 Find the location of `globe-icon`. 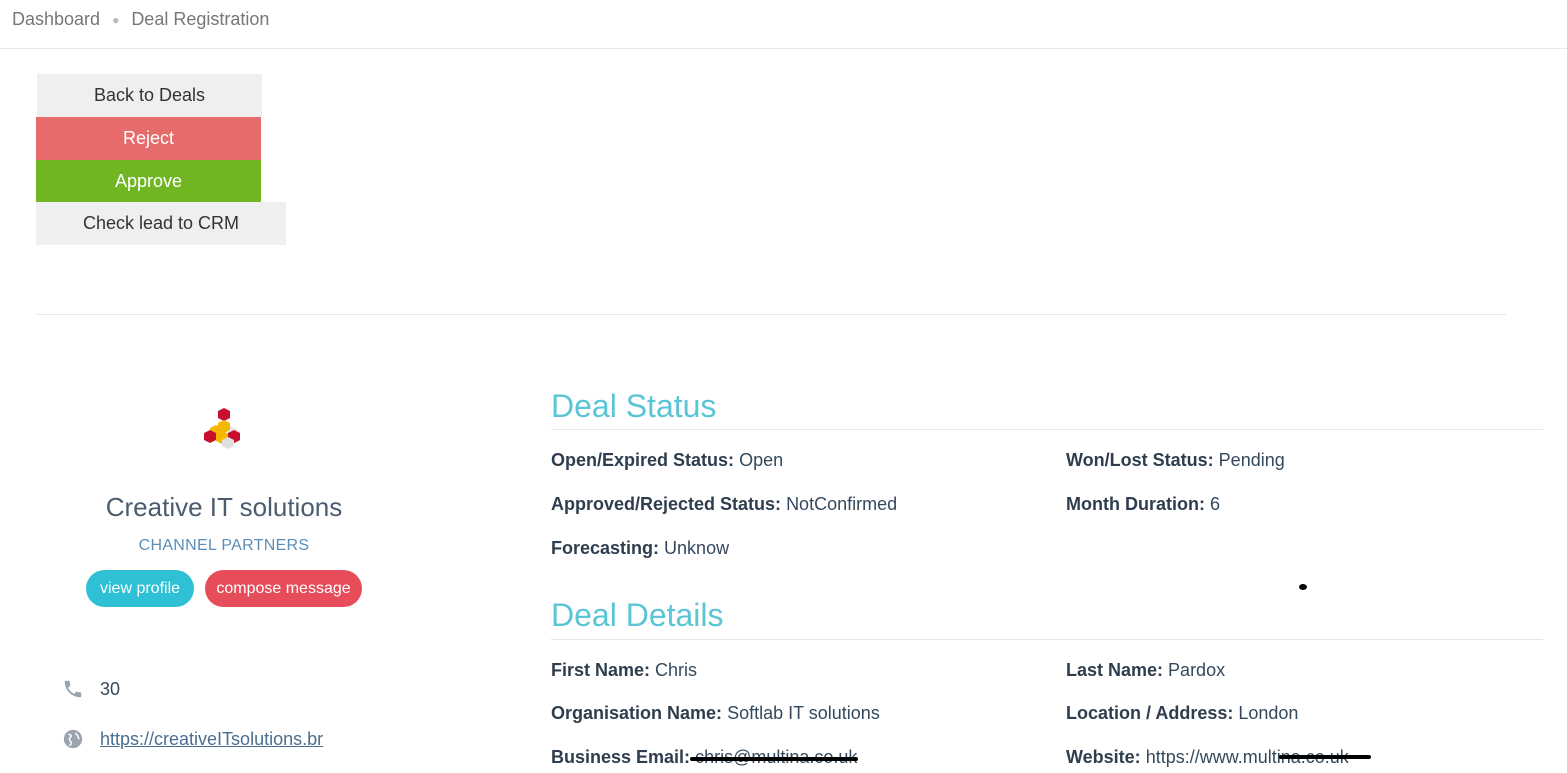

globe-icon is located at coordinates (73, 739).